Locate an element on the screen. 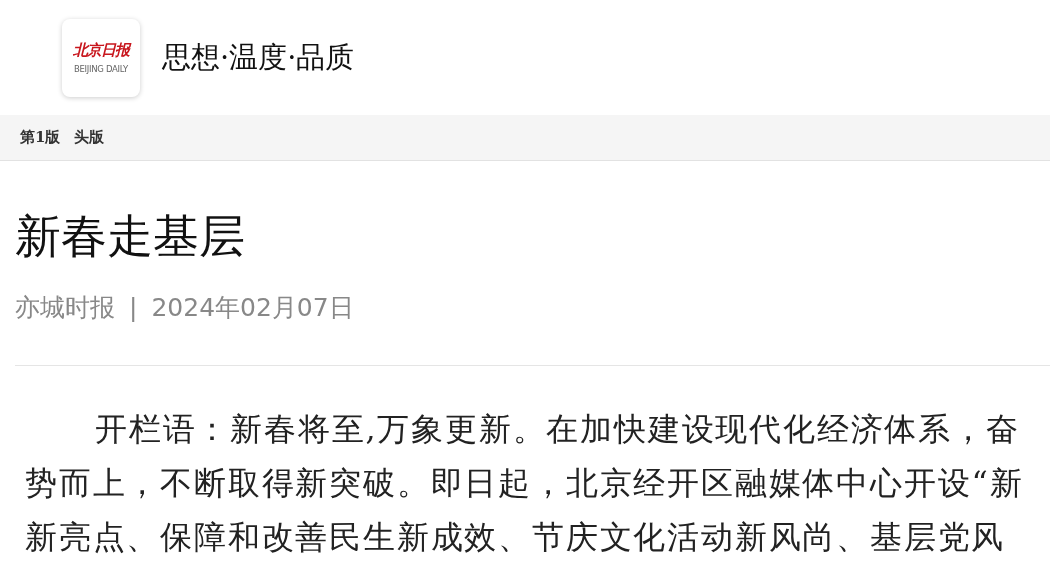 This screenshot has width=1050, height=572. logo-name: 北京日报 is located at coordinates (101, 50).